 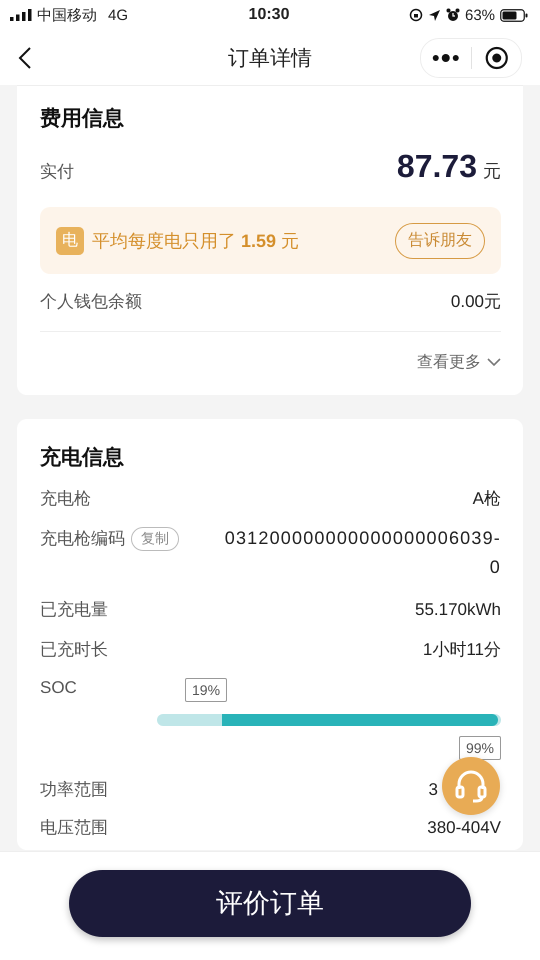 What do you see at coordinates (449, 362) in the screenshot?
I see `view-more-link: 查看更多` at bounding box center [449, 362].